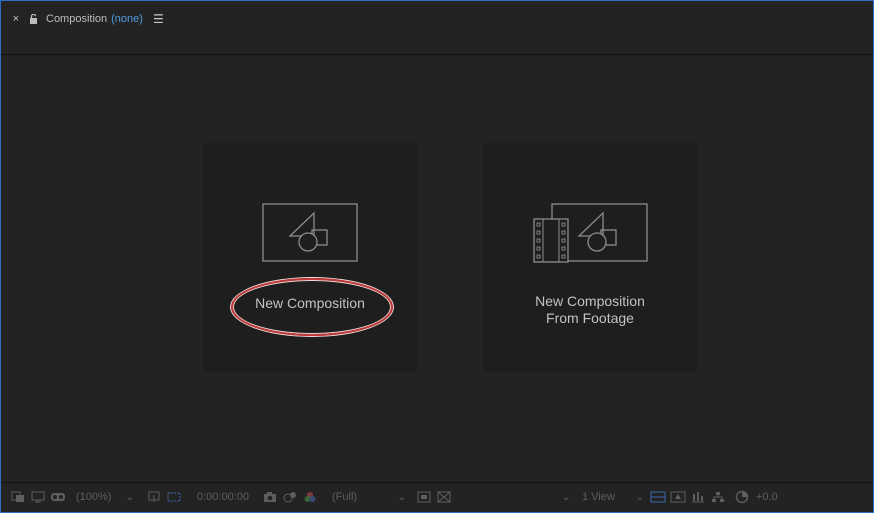  What do you see at coordinates (270, 497) in the screenshot?
I see `camera-icon` at bounding box center [270, 497].